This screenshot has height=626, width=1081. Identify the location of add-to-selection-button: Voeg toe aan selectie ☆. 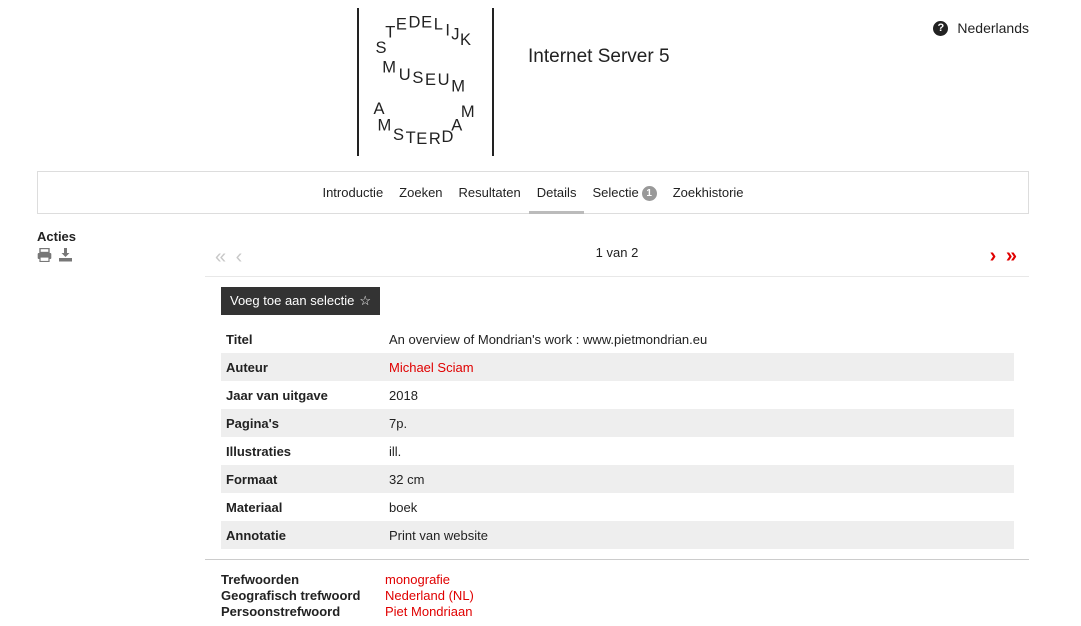
(300, 301).